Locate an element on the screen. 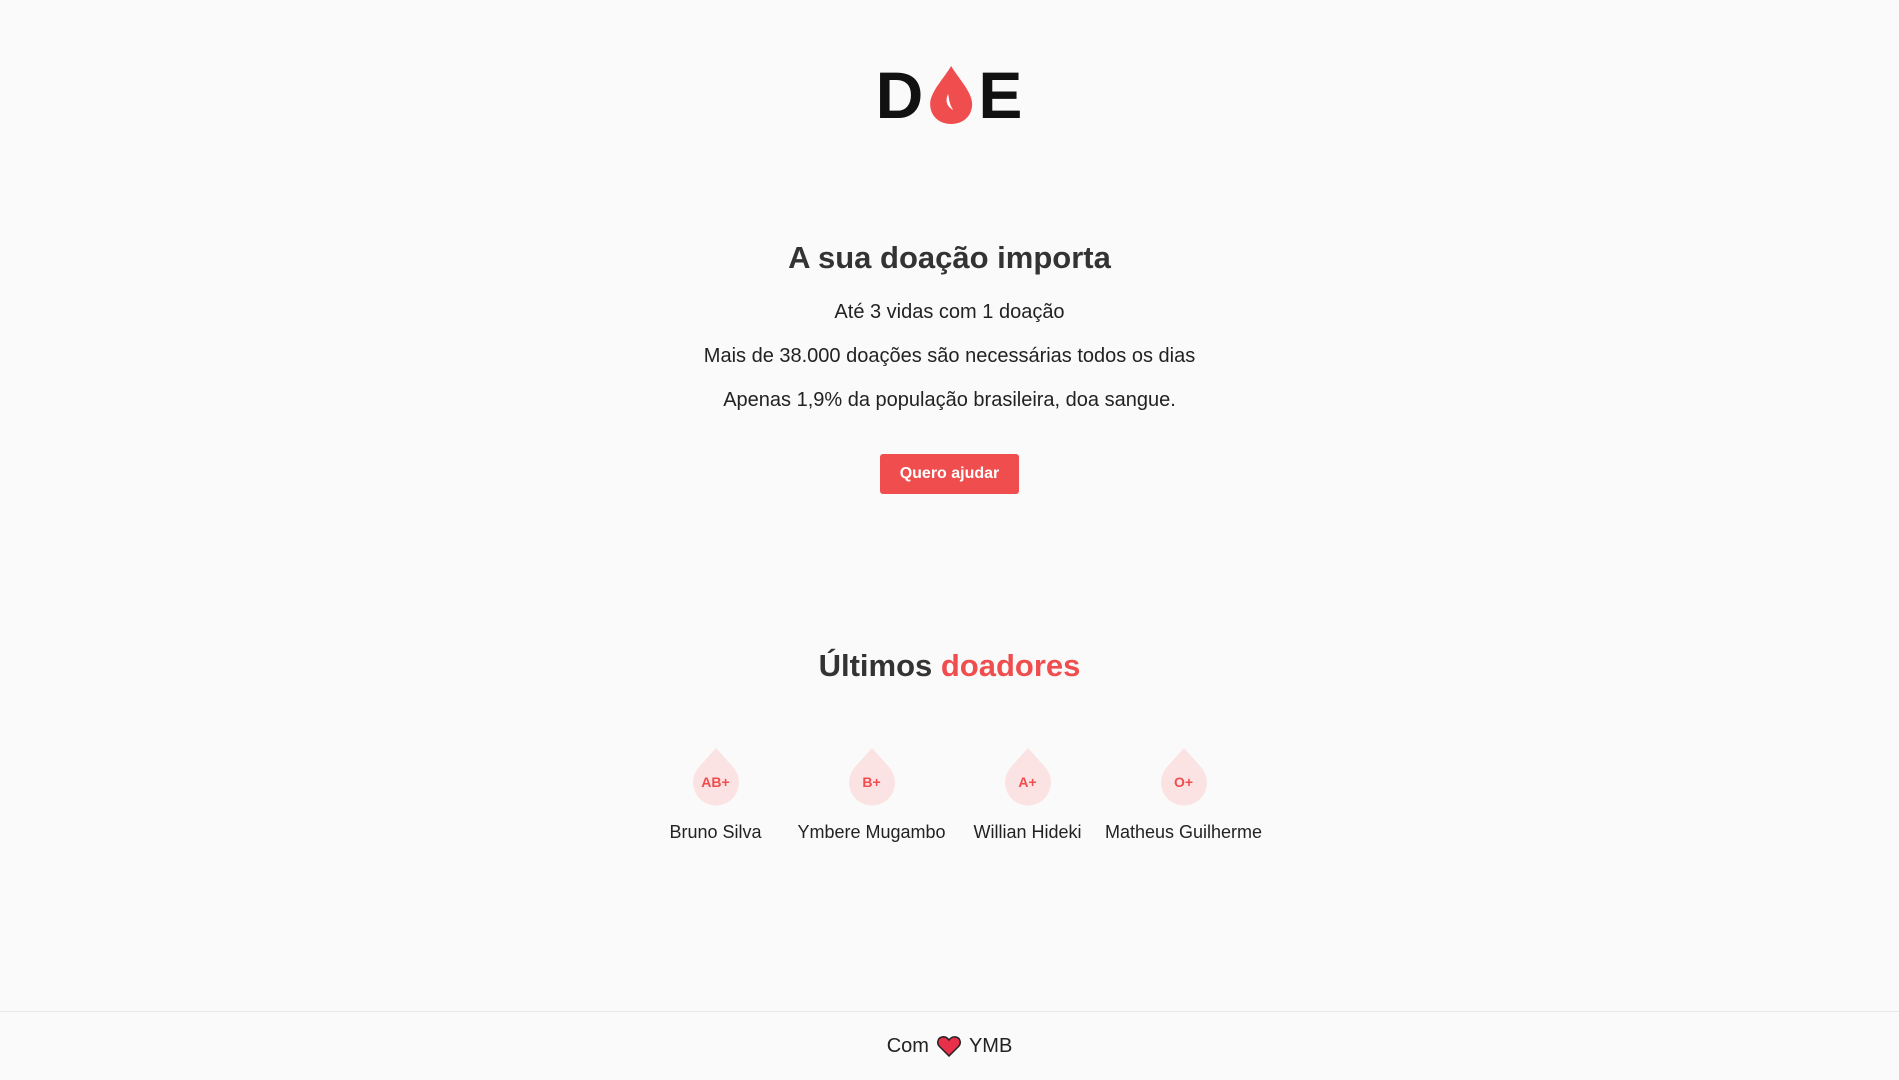 Image resolution: width=1899 pixels, height=1080 pixels. quero-ajudar-button: Quero ajudar is located at coordinates (949, 474).